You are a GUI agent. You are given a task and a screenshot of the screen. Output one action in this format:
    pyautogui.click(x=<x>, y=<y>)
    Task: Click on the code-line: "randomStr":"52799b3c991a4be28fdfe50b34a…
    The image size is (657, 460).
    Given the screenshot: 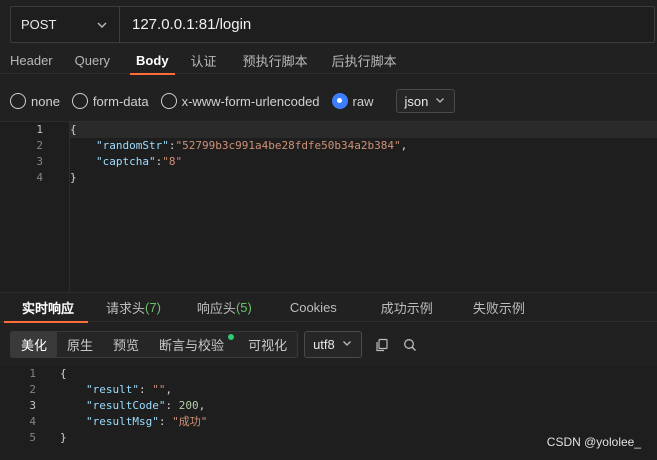 What is the action you would take?
    pyautogui.click(x=252, y=145)
    